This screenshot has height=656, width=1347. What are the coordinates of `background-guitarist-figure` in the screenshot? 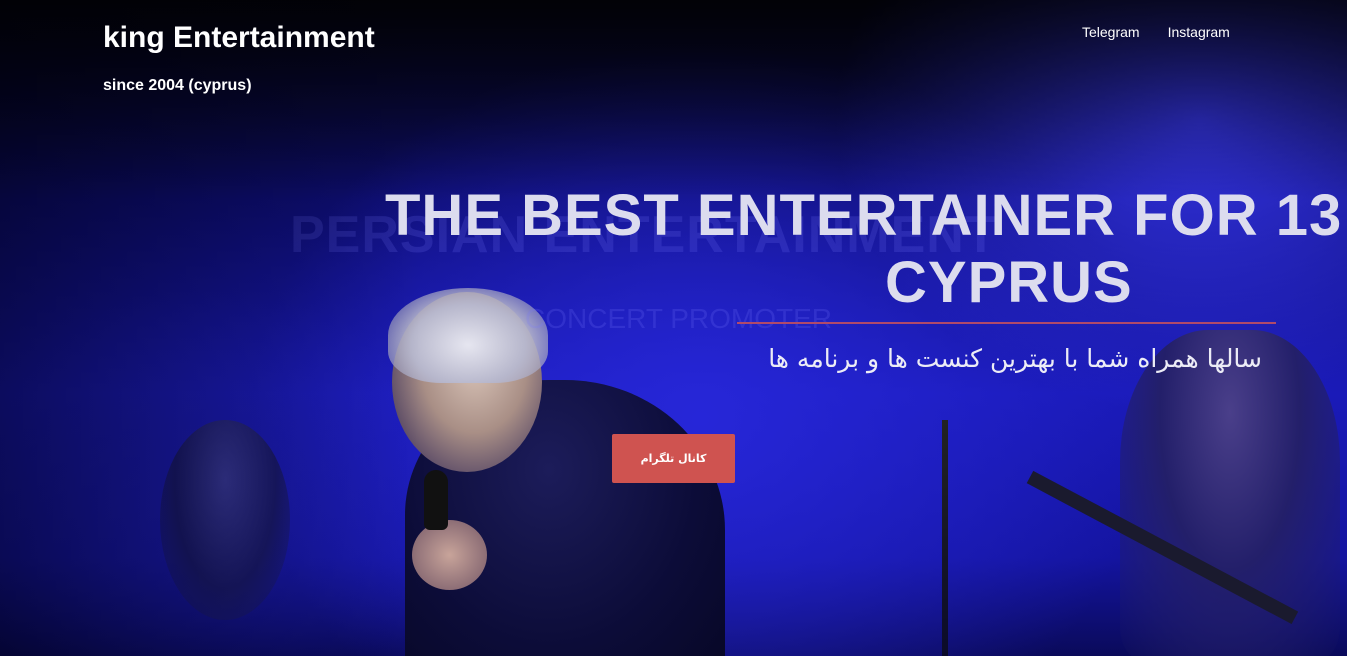 It's located at (1230, 493).